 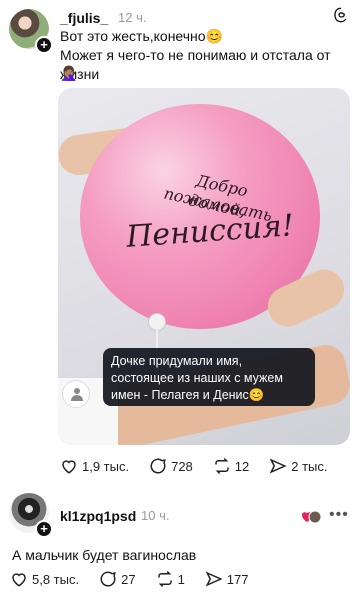 I want to click on like-button: 5,8 тыс., so click(x=44, y=579).